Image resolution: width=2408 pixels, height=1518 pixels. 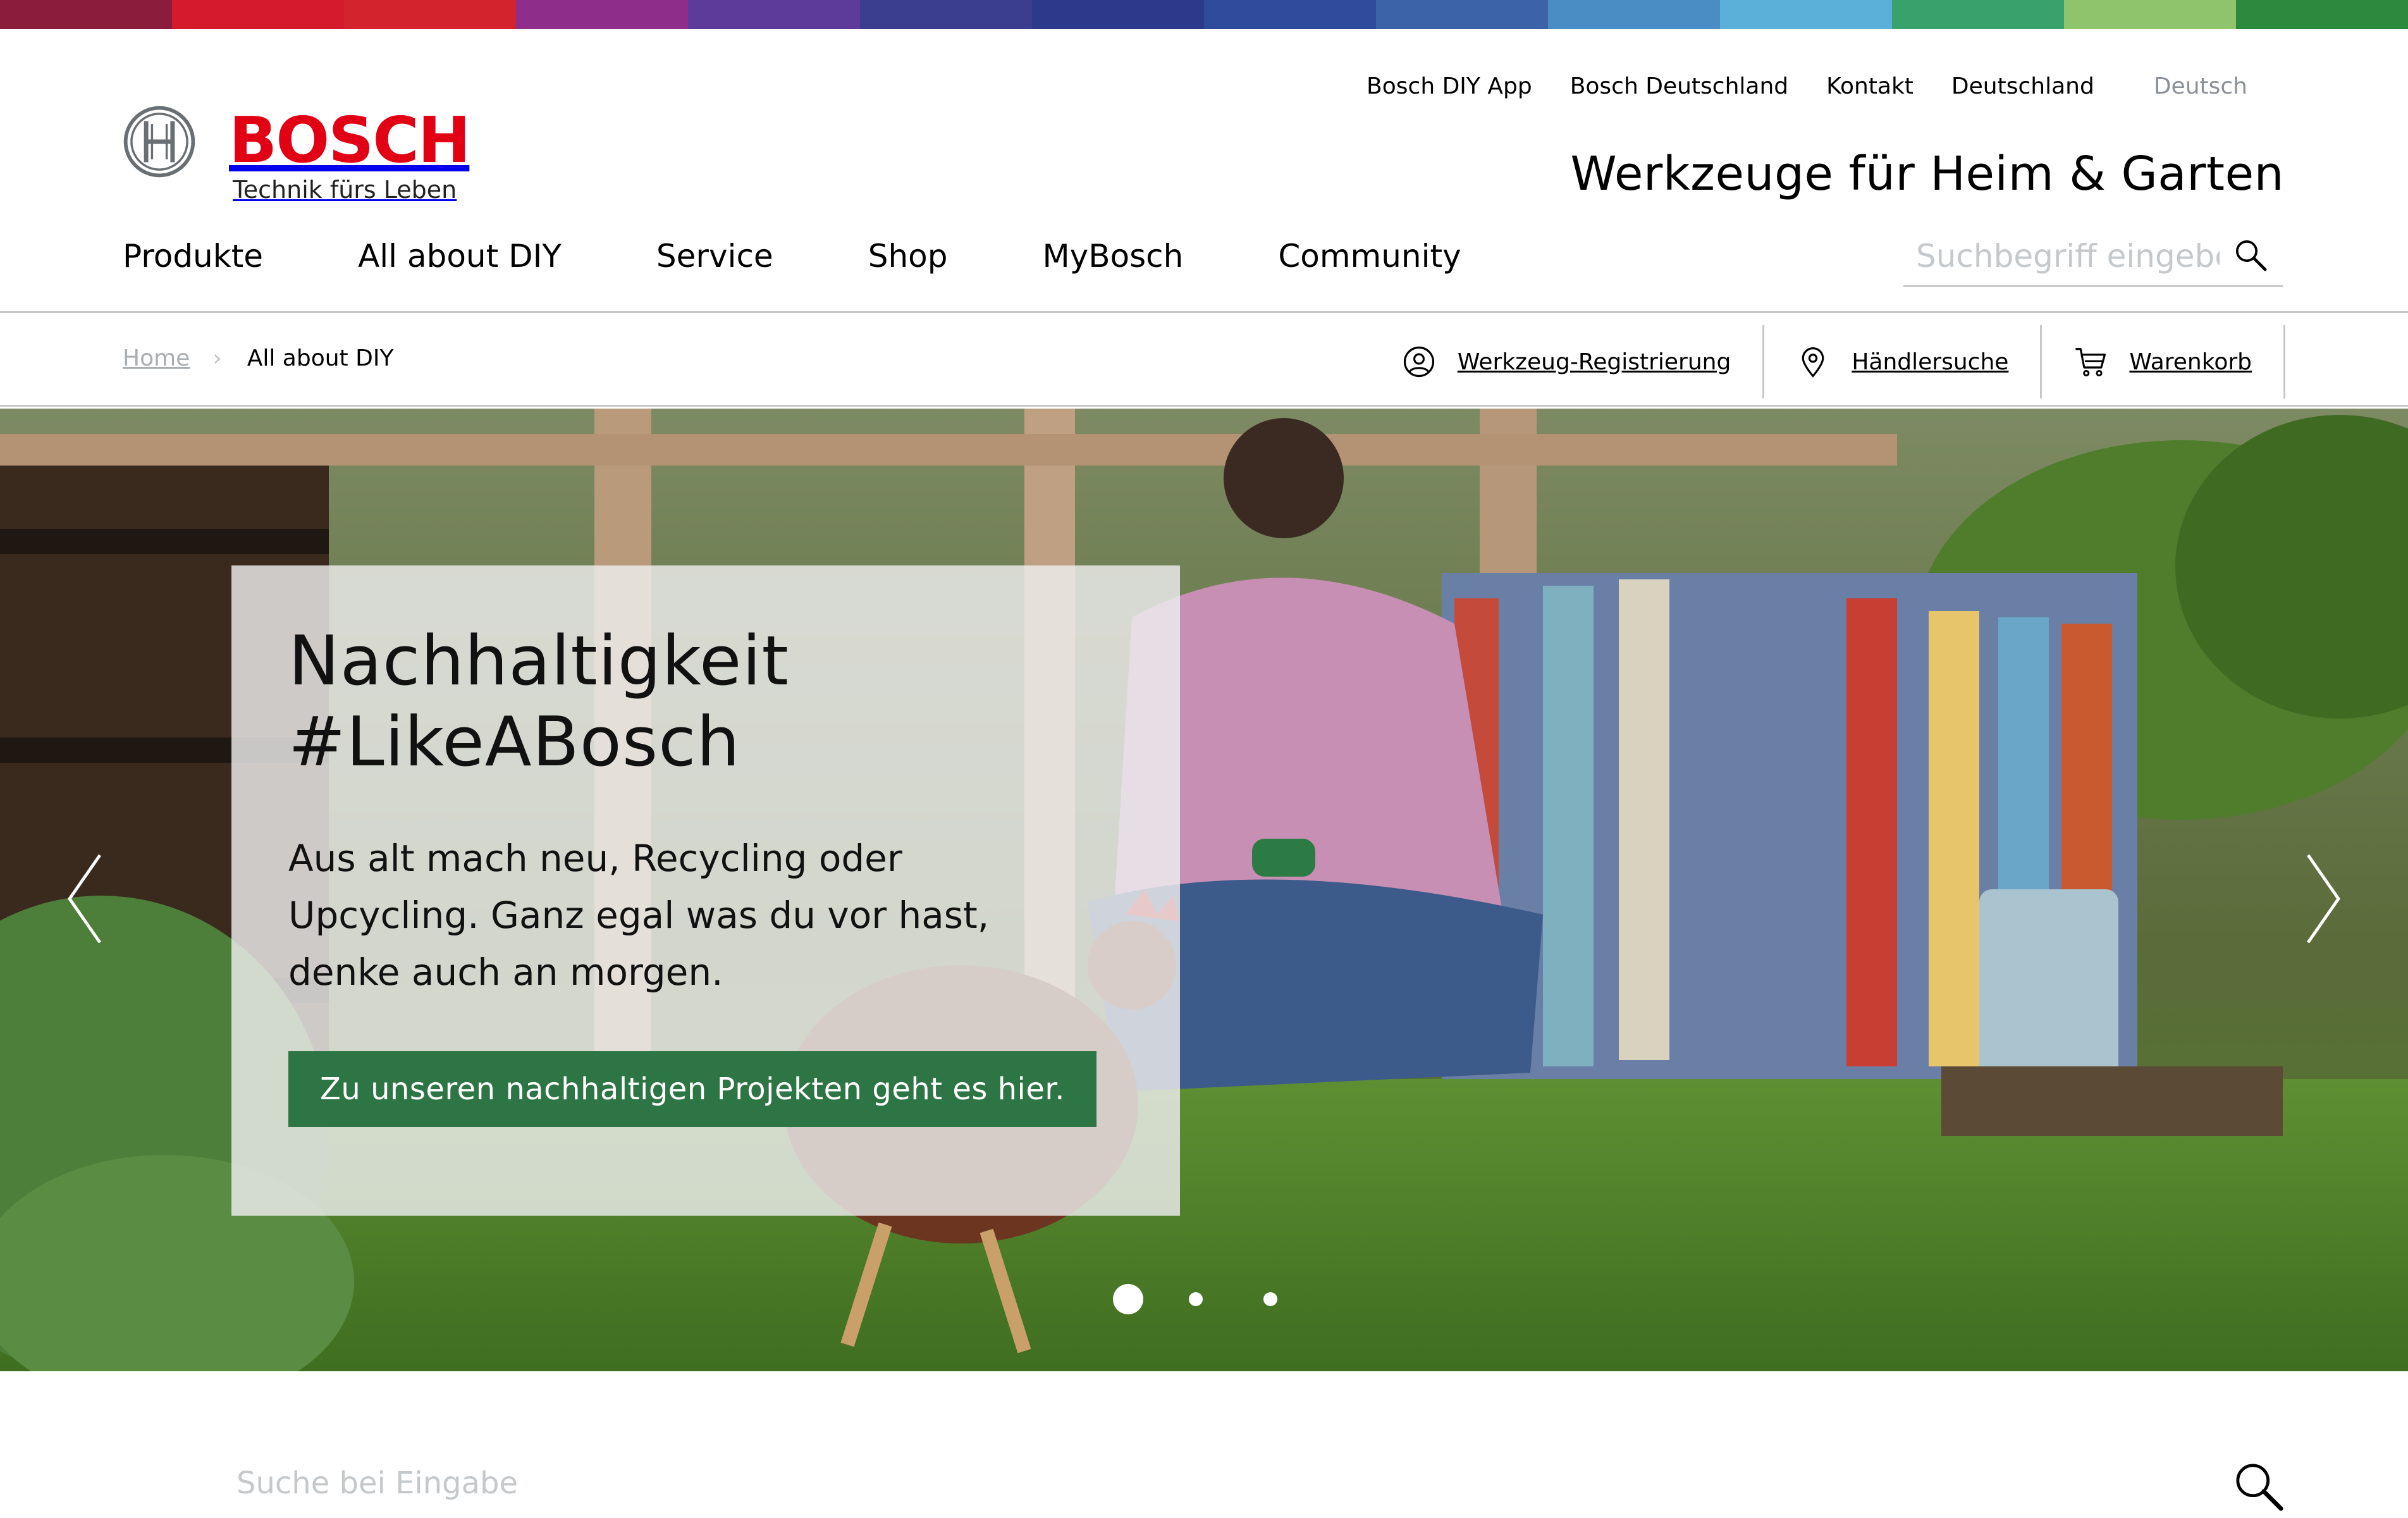 What do you see at coordinates (156, 358) in the screenshot?
I see `breadcrumb-home: Home` at bounding box center [156, 358].